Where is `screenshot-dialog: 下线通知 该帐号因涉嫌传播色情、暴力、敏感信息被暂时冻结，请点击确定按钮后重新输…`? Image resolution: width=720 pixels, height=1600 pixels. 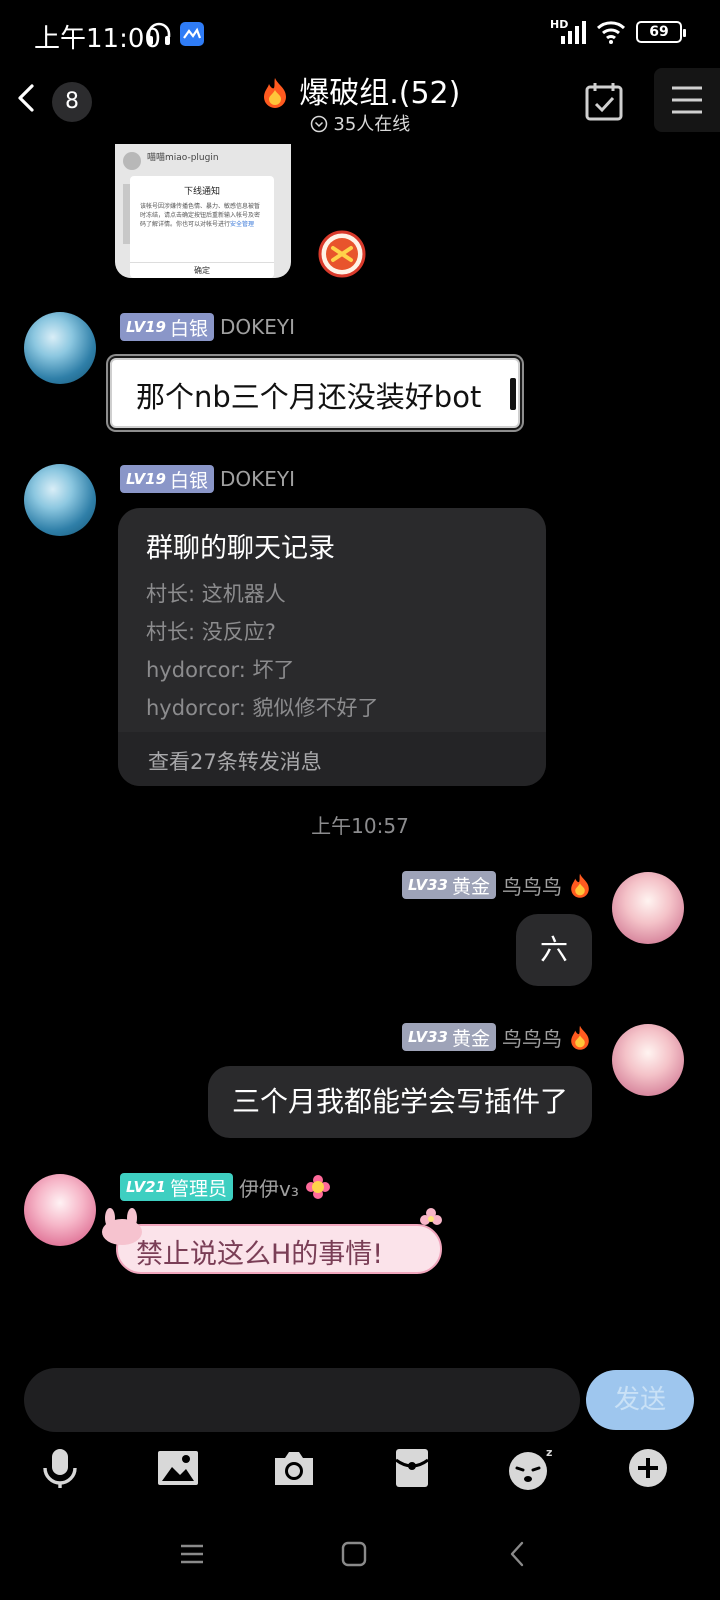
screenshot-dialog: 下线通知 该帐号因涉嫌传播色情、暴力、敏感信息被暂时冻结，请点击确定按钮后重新输… is located at coordinates (202, 227).